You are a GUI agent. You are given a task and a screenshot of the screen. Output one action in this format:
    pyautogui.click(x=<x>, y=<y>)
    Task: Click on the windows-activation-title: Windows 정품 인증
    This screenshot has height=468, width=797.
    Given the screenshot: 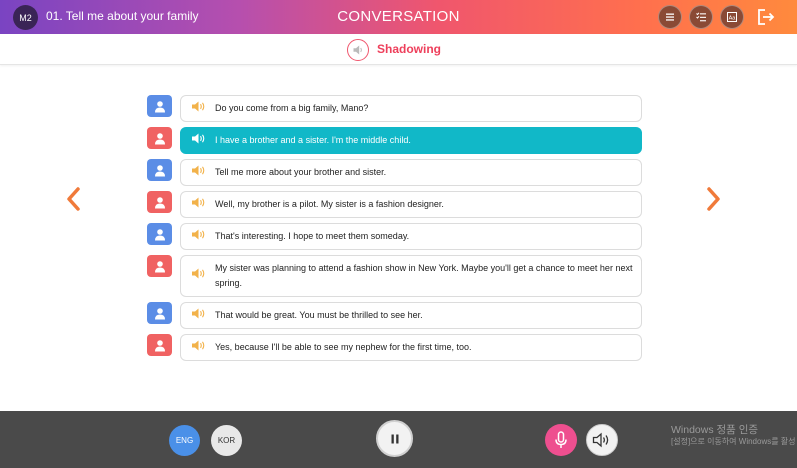 What is the action you would take?
    pyautogui.click(x=715, y=430)
    